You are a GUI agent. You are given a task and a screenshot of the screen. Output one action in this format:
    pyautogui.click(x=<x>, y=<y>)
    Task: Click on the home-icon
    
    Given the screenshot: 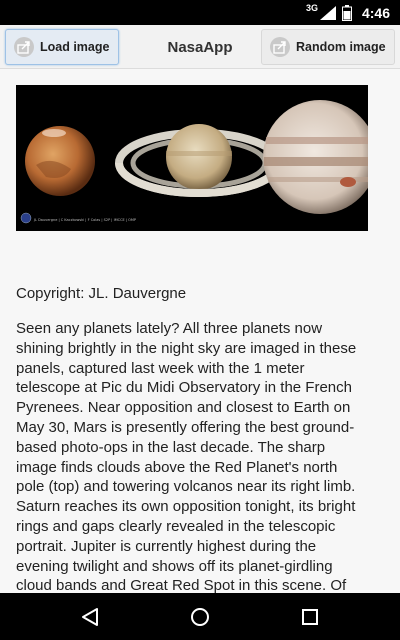 What is the action you would take?
    pyautogui.click(x=200, y=617)
    